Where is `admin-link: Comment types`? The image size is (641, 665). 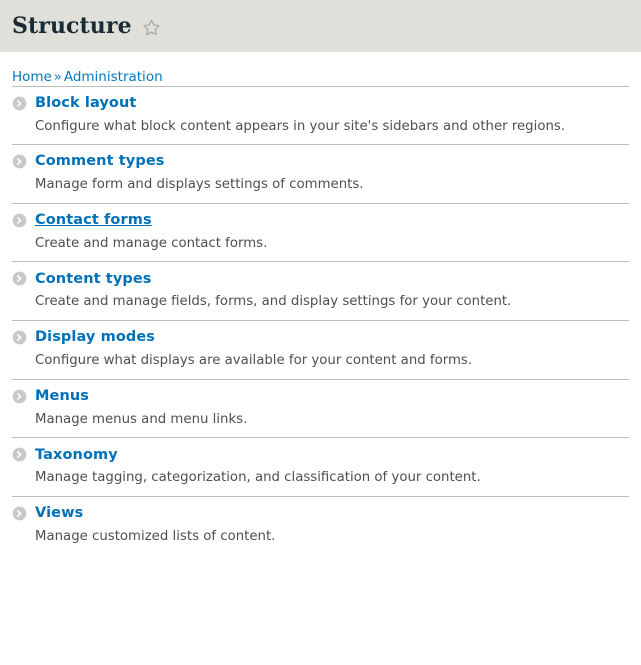 admin-link: Comment types is located at coordinates (100, 161).